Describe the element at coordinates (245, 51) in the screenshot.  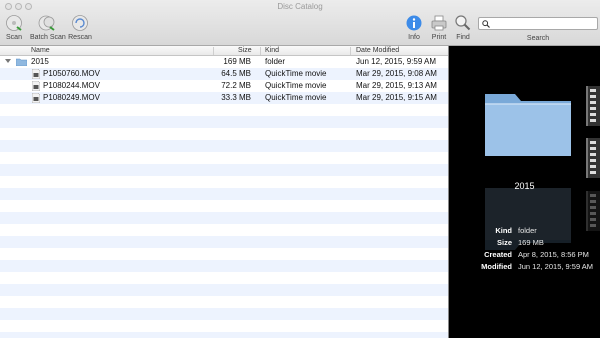
I see `column-header-size: Size` at that location.